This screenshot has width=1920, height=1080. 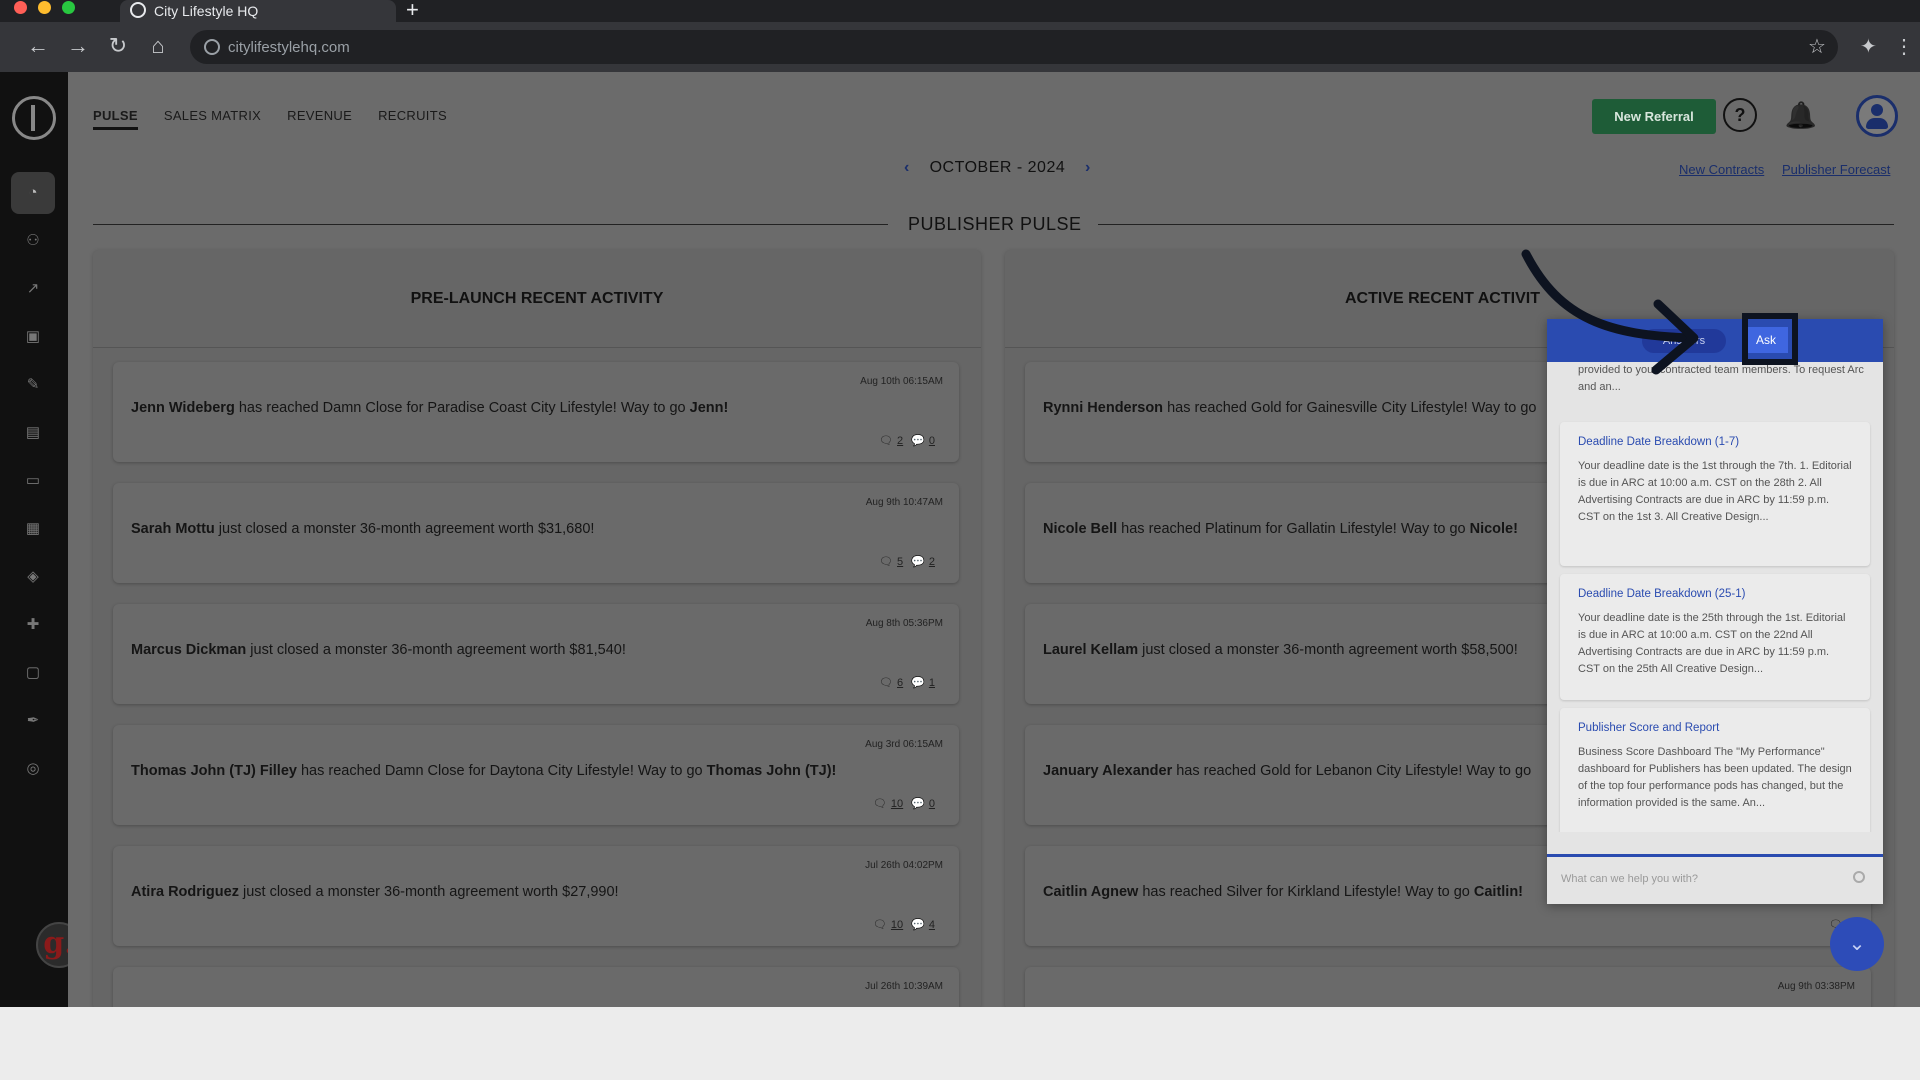 I want to click on publisher-name-cheer: Thomas John (TJ)!, so click(x=771, y=771).